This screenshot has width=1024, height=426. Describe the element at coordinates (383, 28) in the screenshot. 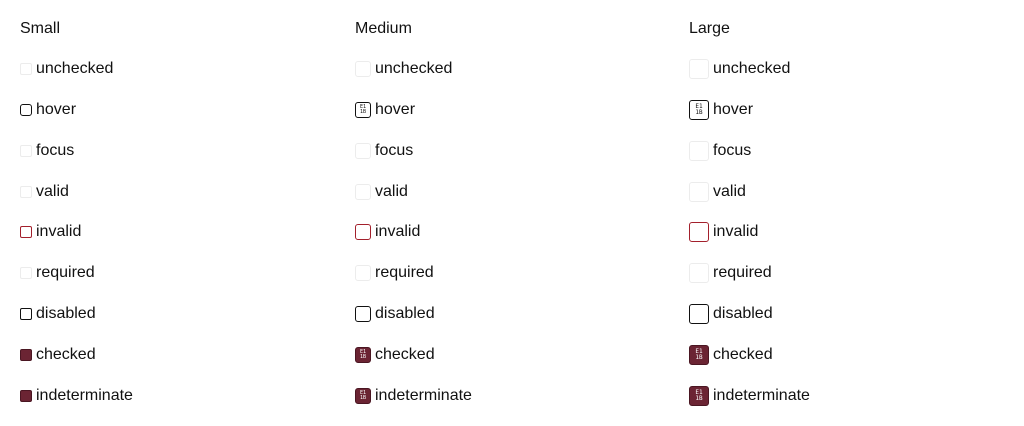

I see `column-title: Medium` at that location.